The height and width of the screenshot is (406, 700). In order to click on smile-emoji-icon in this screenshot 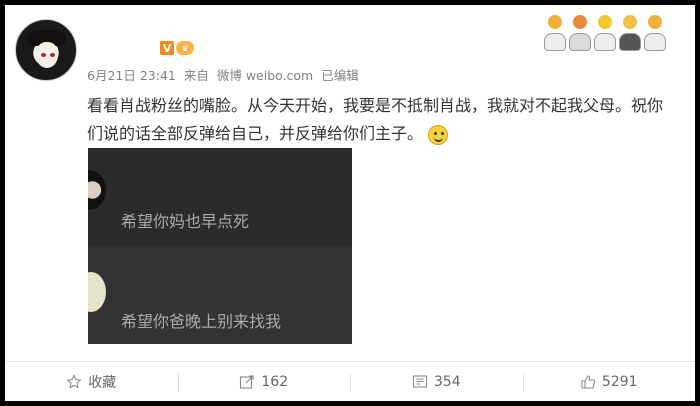, I will do `click(438, 134)`.